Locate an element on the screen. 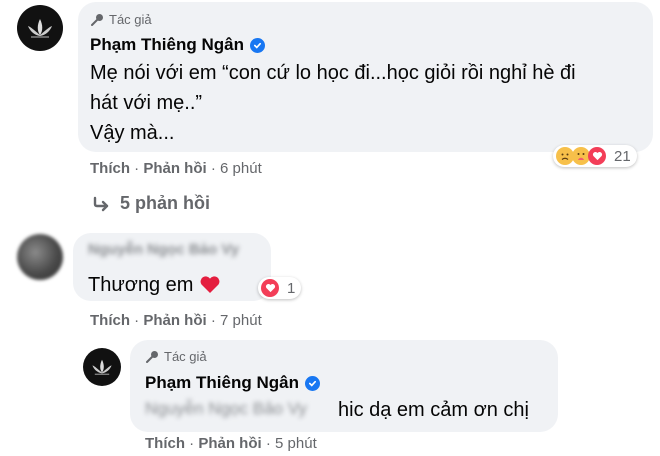 This screenshot has width=660, height=456. comment-actions: Thích · Phản hồi · 6 phút is located at coordinates (176, 168).